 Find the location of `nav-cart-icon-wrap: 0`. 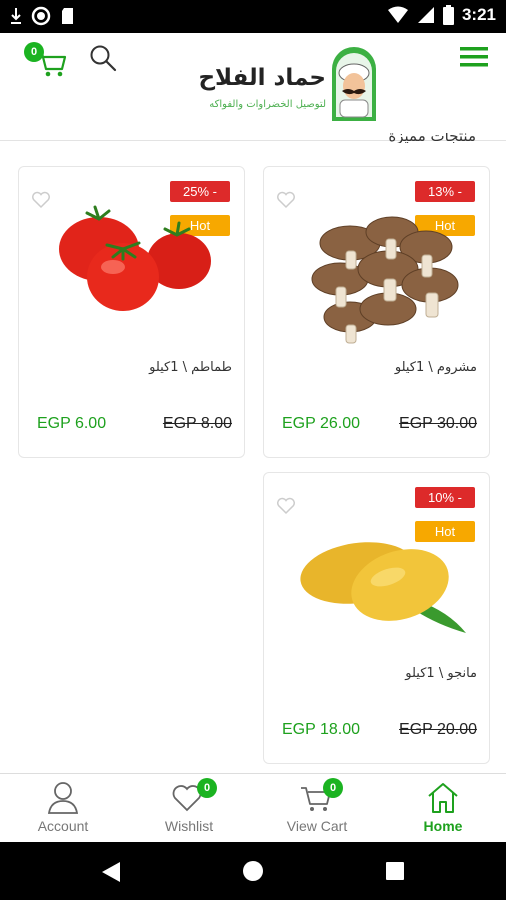

nav-cart-icon-wrap: 0 is located at coordinates (320, 796).